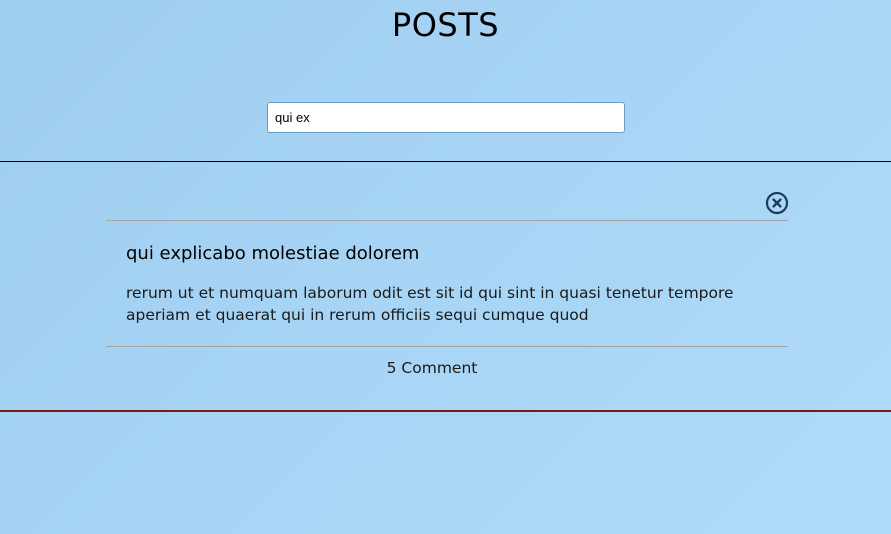 Image resolution: width=891 pixels, height=534 pixels. What do you see at coordinates (445, 411) in the screenshot?
I see `bottom-divider` at bounding box center [445, 411].